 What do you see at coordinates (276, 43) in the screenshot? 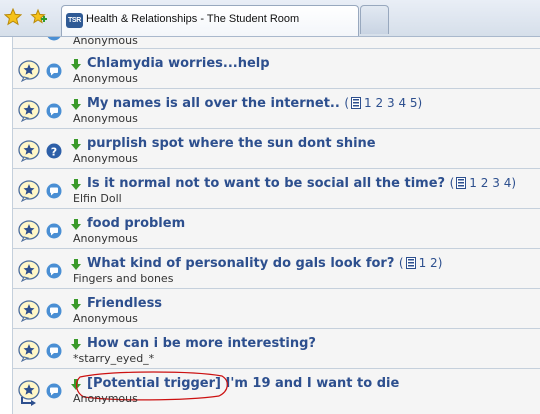
I see `thread-row: Anonymous` at bounding box center [276, 43].